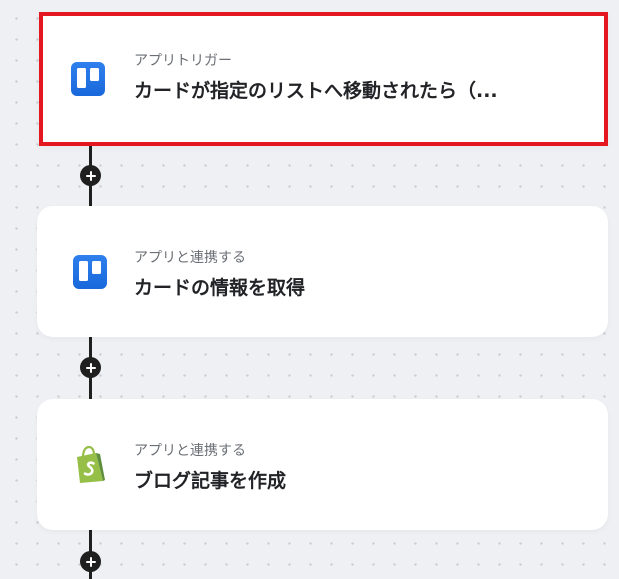 The height and width of the screenshot is (579, 619). What do you see at coordinates (220, 288) in the screenshot?
I see `step-title: カードの情報を取得` at bounding box center [220, 288].